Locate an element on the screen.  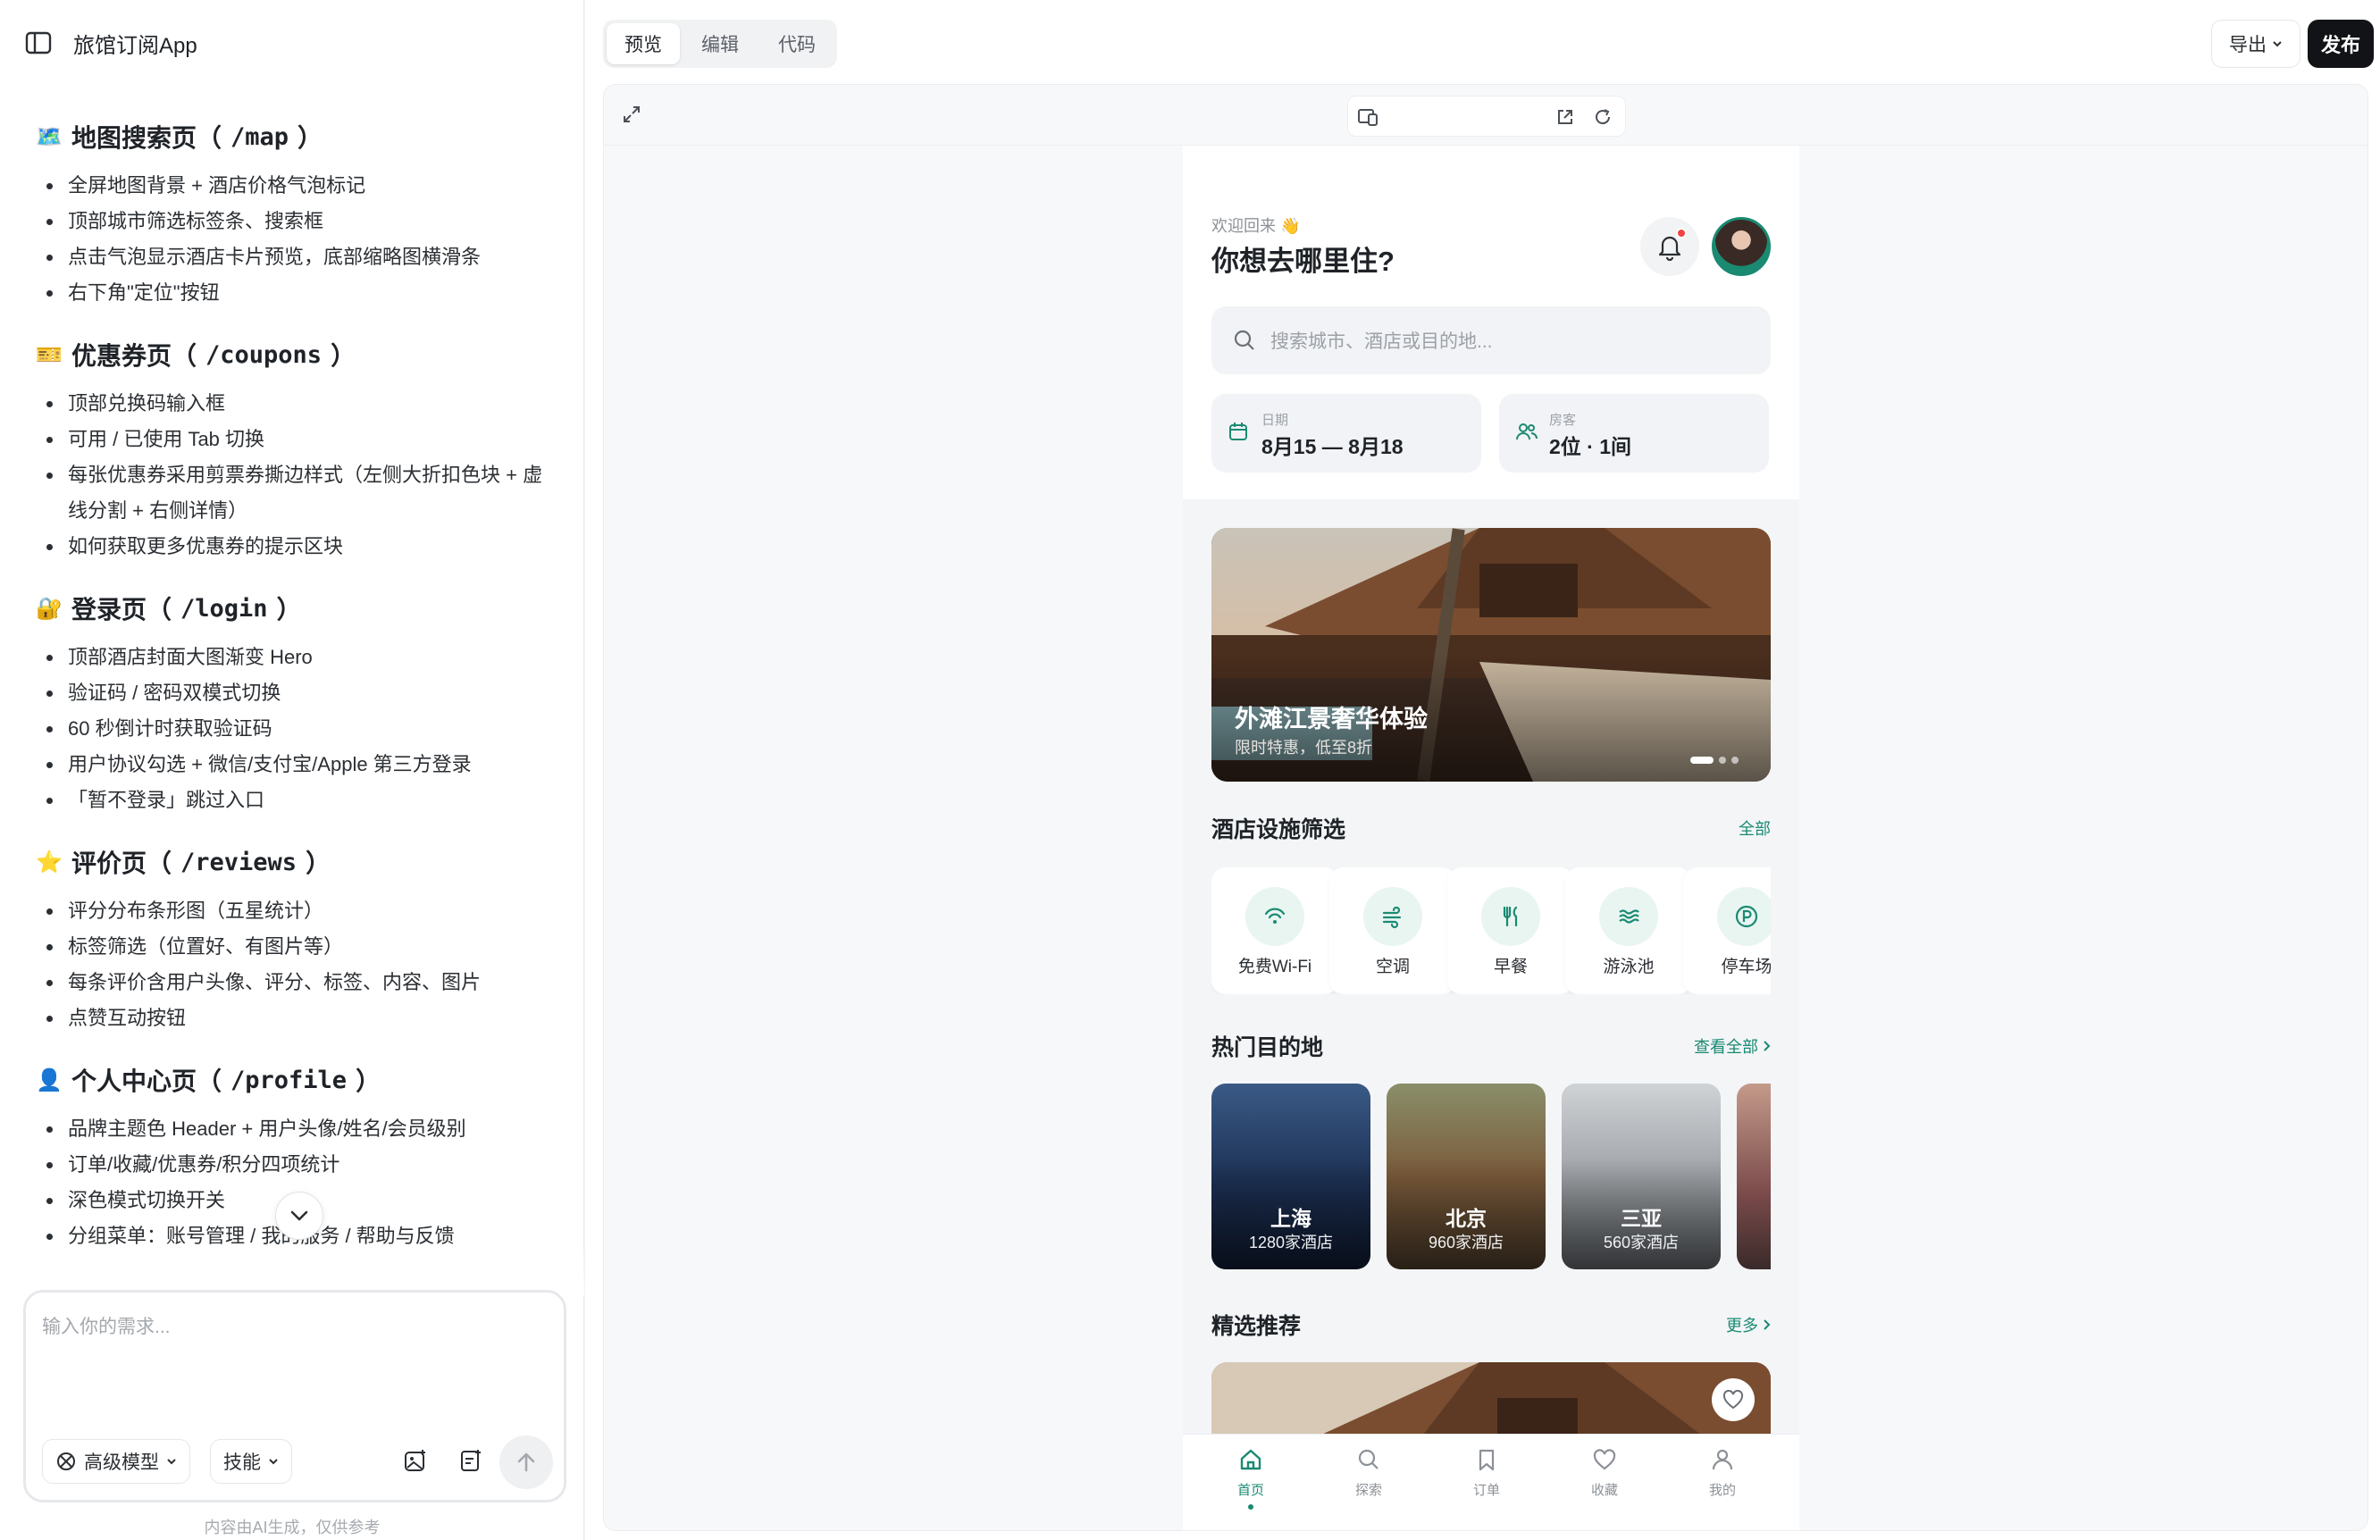
section-title: 登录页（ is located at coordinates (121, 610).